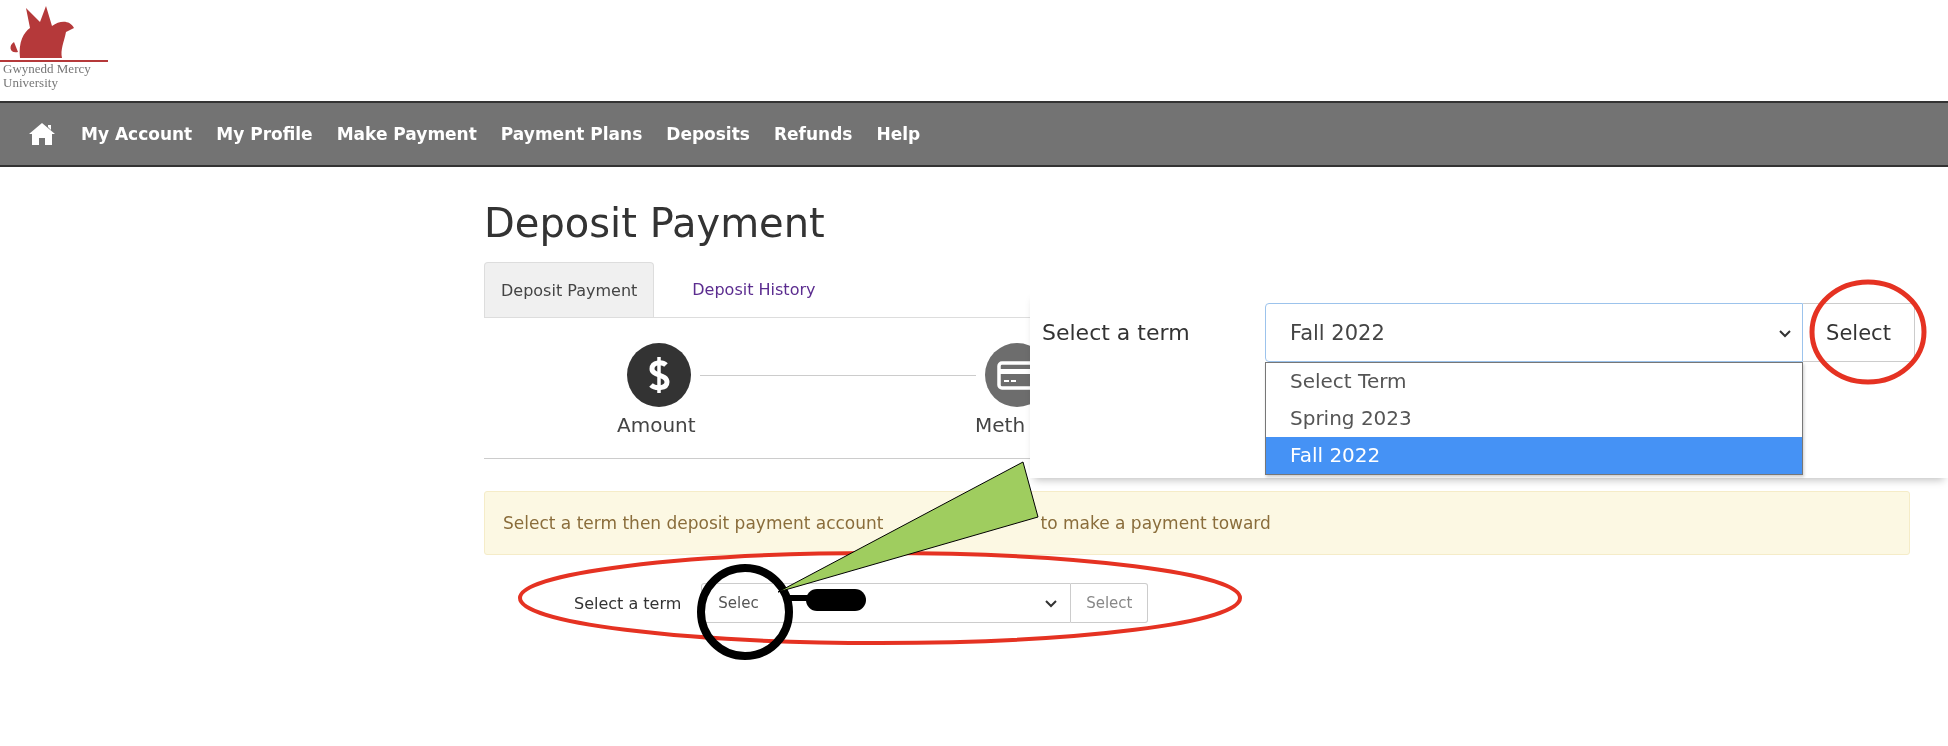  Describe the element at coordinates (693, 523) in the screenshot. I see `alert-text: Select a term then deposit payment account` at that location.